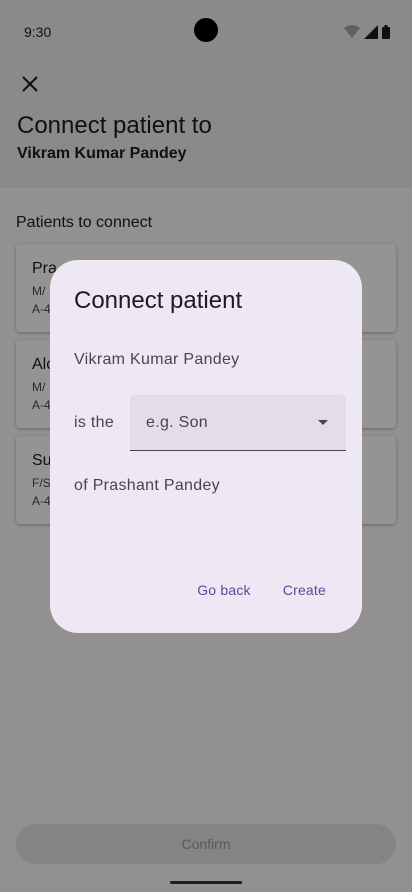 This screenshot has width=412, height=892. What do you see at coordinates (224, 590) in the screenshot?
I see `go-back-button: Go back` at bounding box center [224, 590].